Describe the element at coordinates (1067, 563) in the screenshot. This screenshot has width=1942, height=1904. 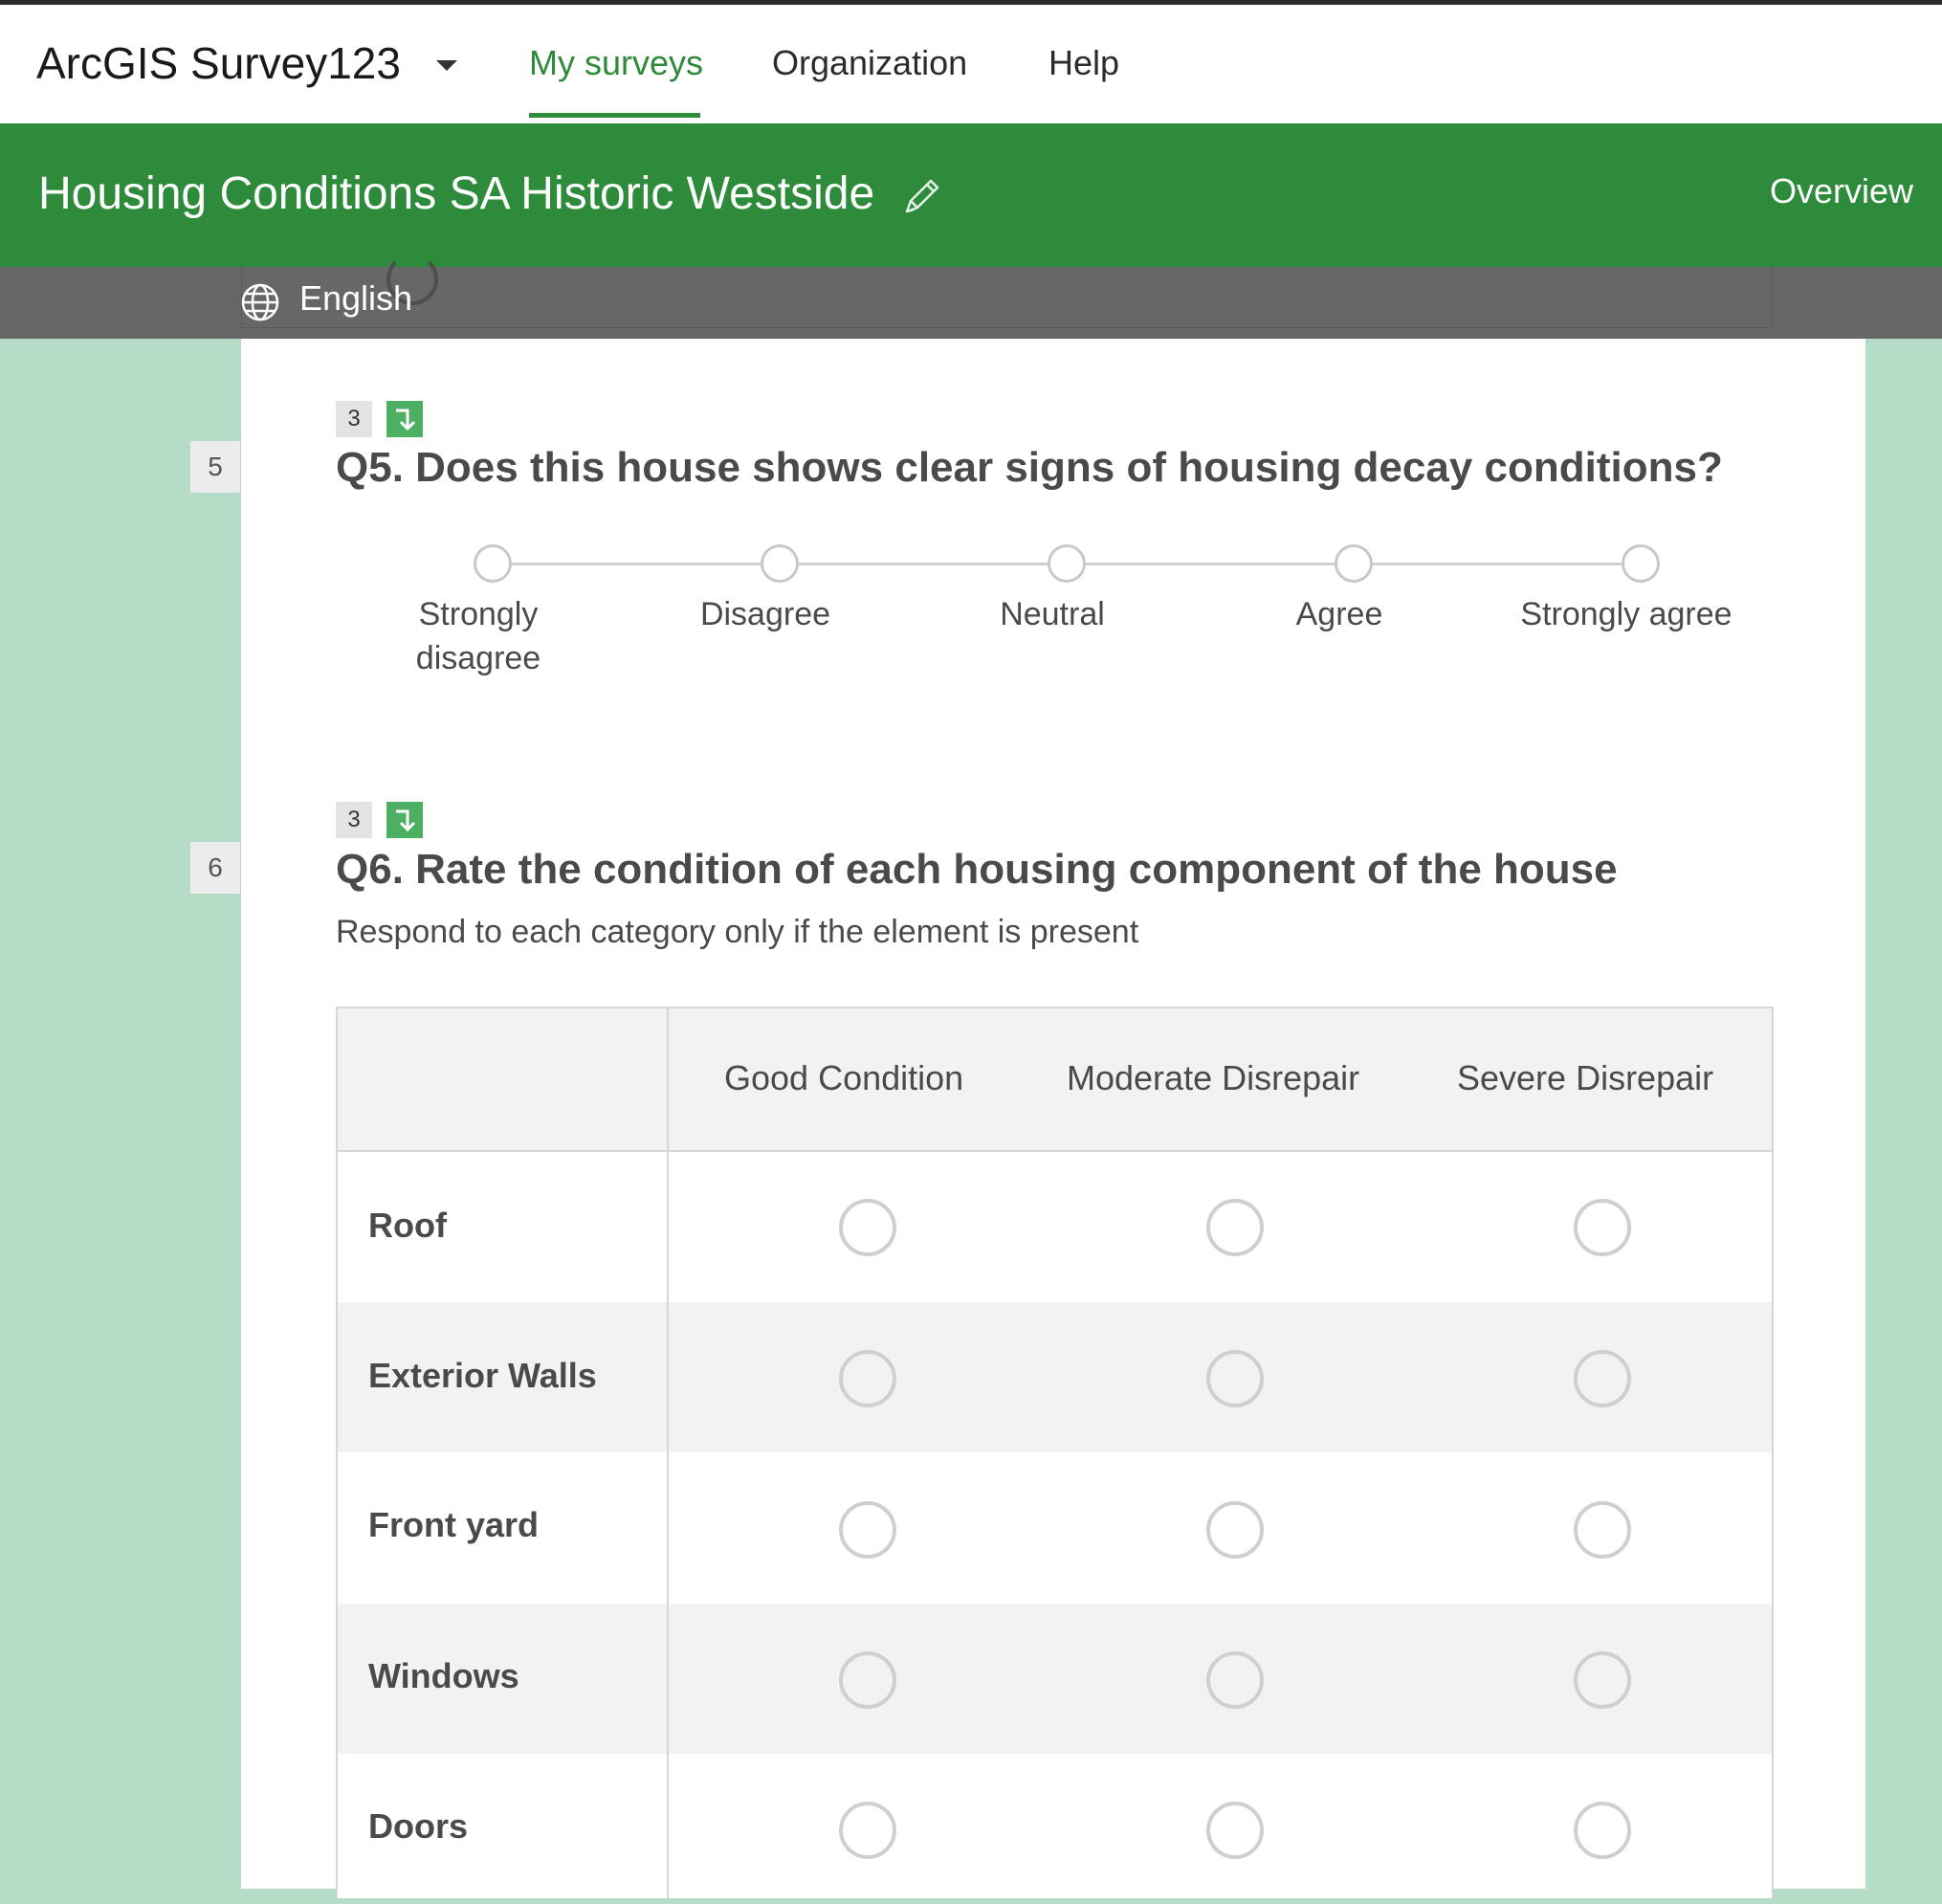
I see `likert-option-neutral` at that location.